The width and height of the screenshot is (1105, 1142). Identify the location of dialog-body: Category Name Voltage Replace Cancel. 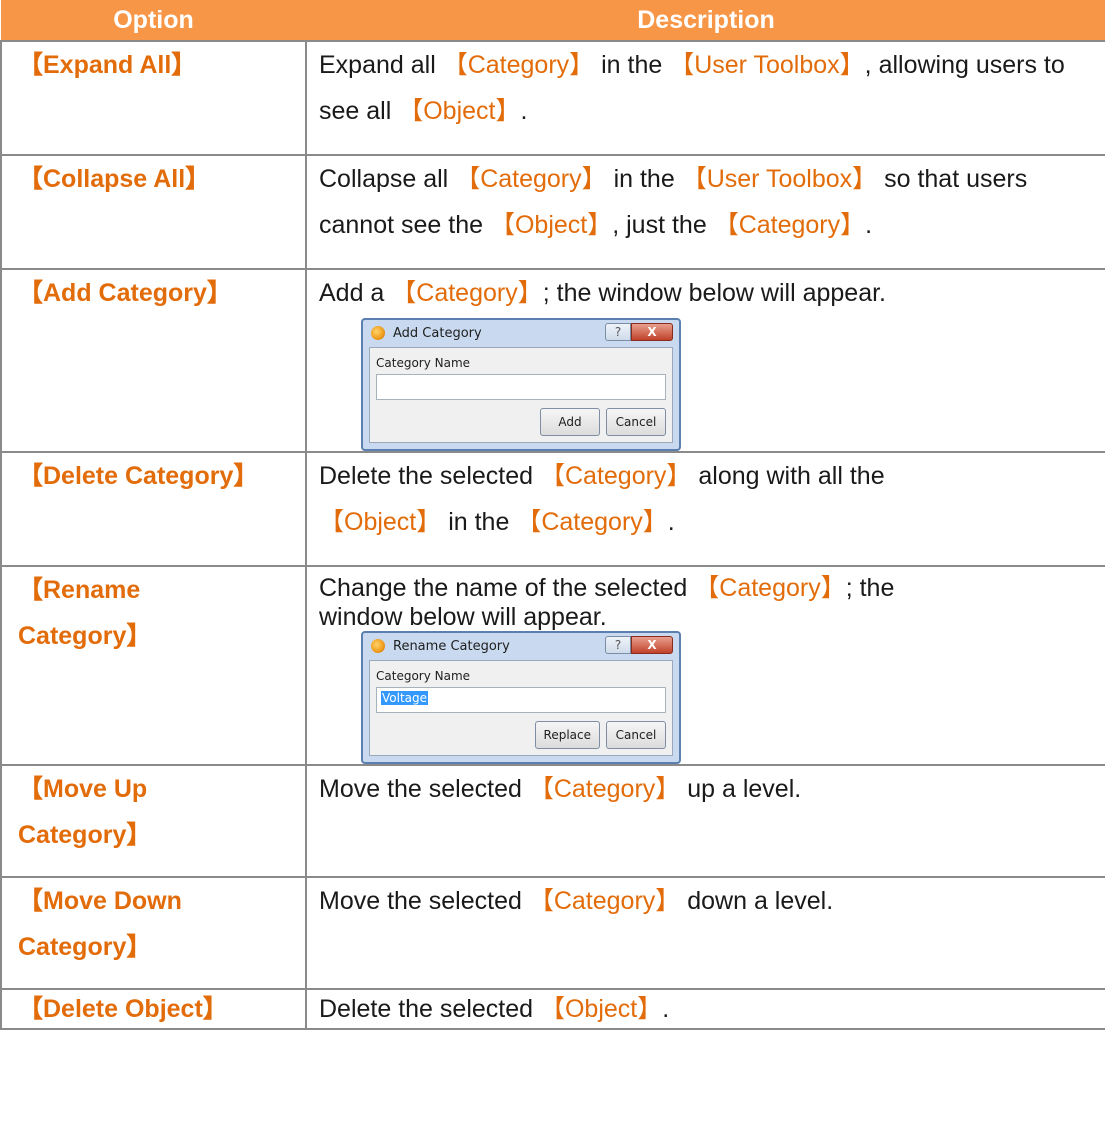
(521, 707).